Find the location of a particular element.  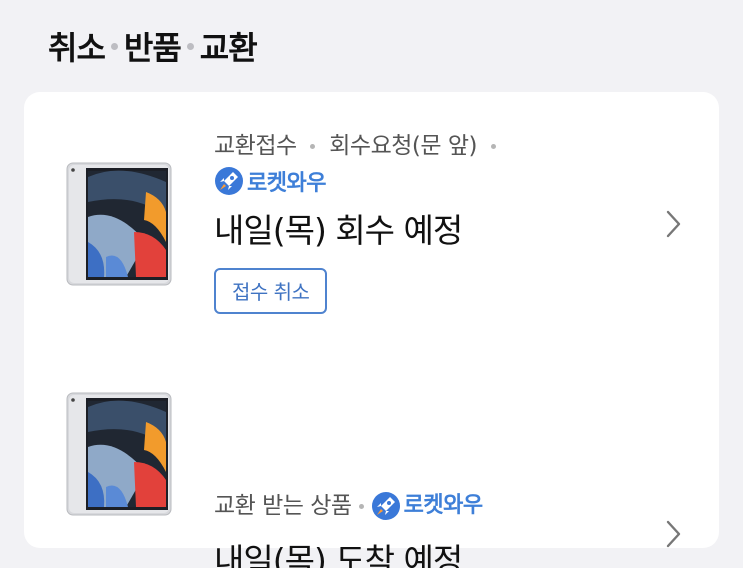

item-meta: 교환 받는 상품 로켓와우 is located at coordinates (426, 506).